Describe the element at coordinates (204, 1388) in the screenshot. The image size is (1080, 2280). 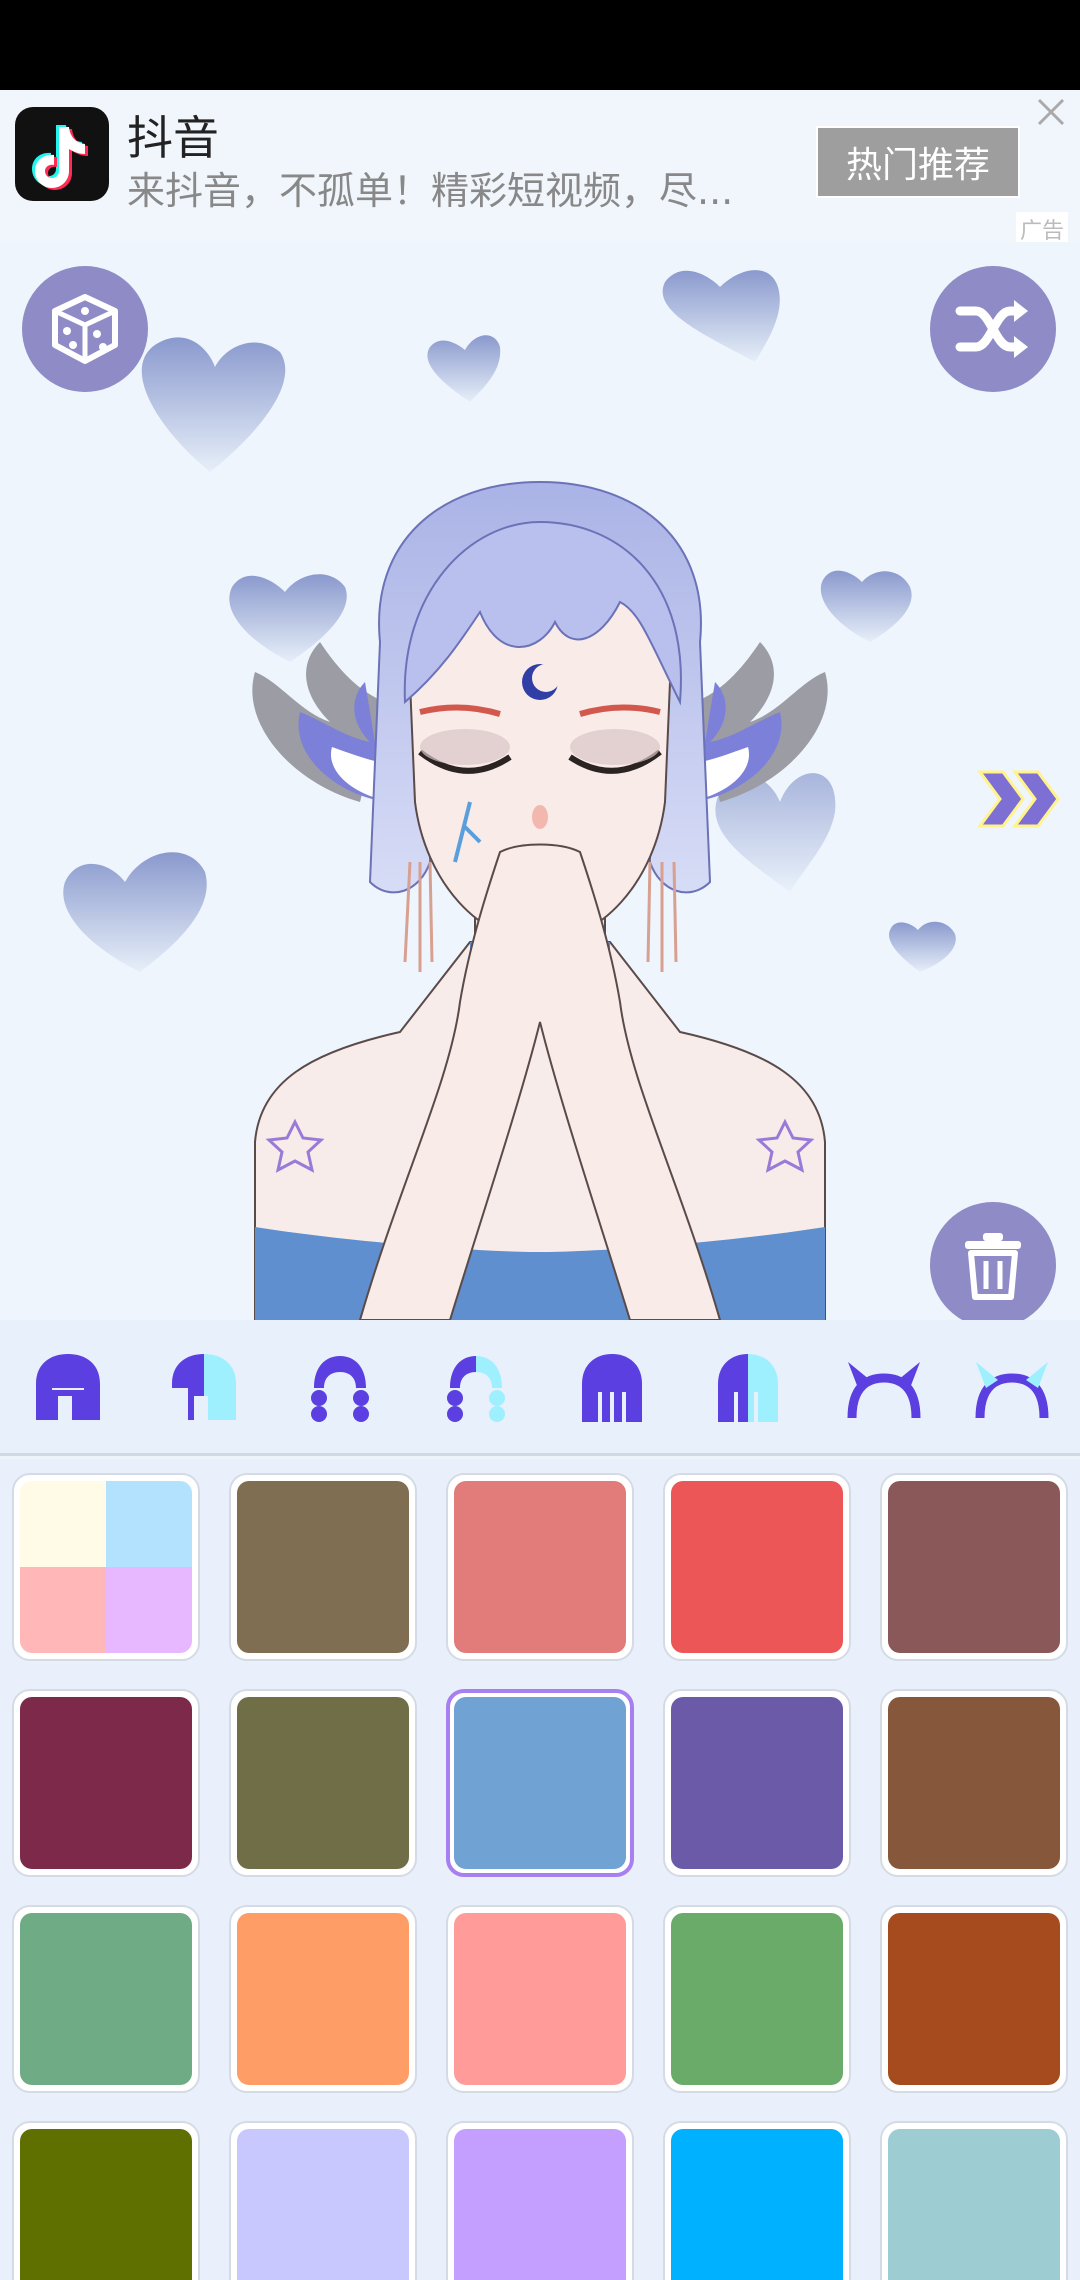
I see `short-hair-two-tone-icon` at that location.